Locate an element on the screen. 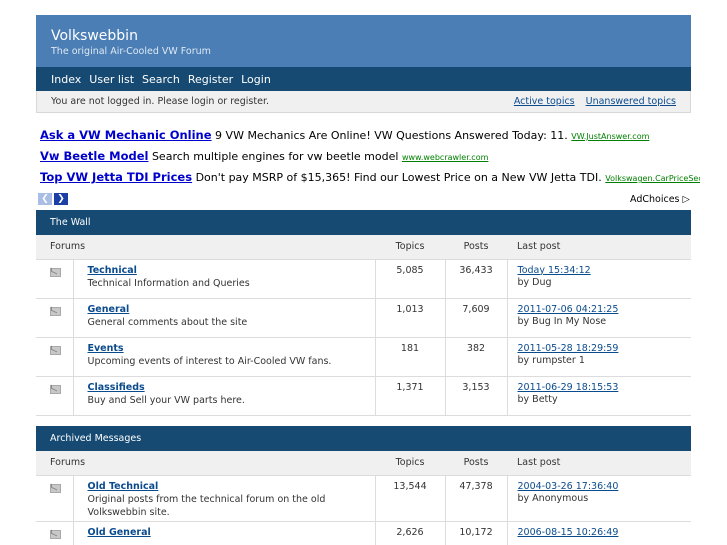 The height and width of the screenshot is (545, 727). unanswered-topics-link: Unanswered topics is located at coordinates (631, 101).